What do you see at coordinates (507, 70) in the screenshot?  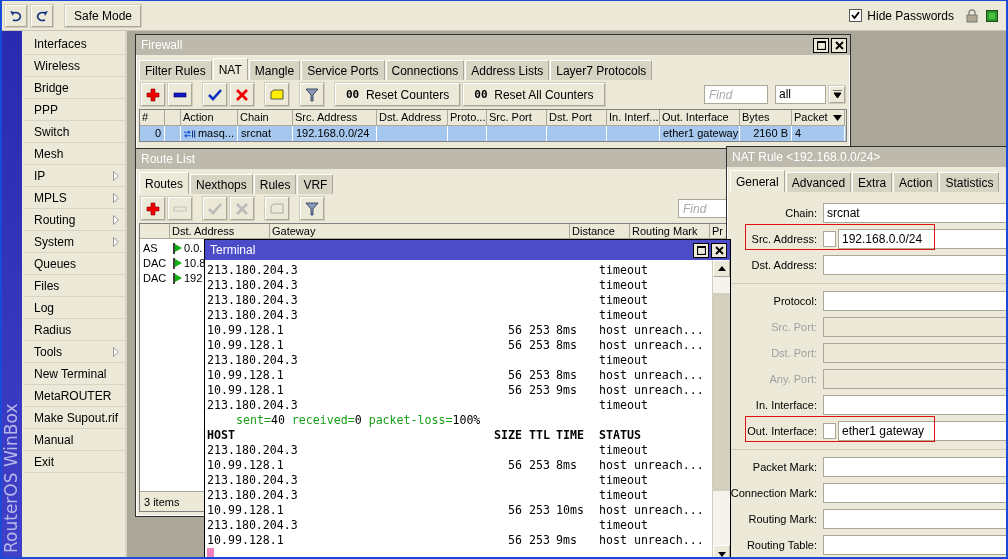 I see `tab: Address Lists` at bounding box center [507, 70].